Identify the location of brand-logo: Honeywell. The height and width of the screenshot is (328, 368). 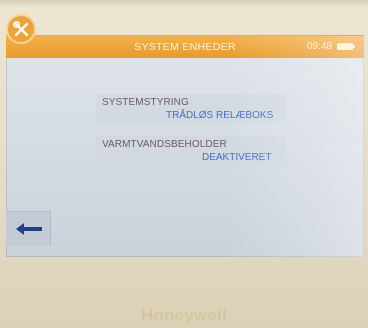
(184, 315).